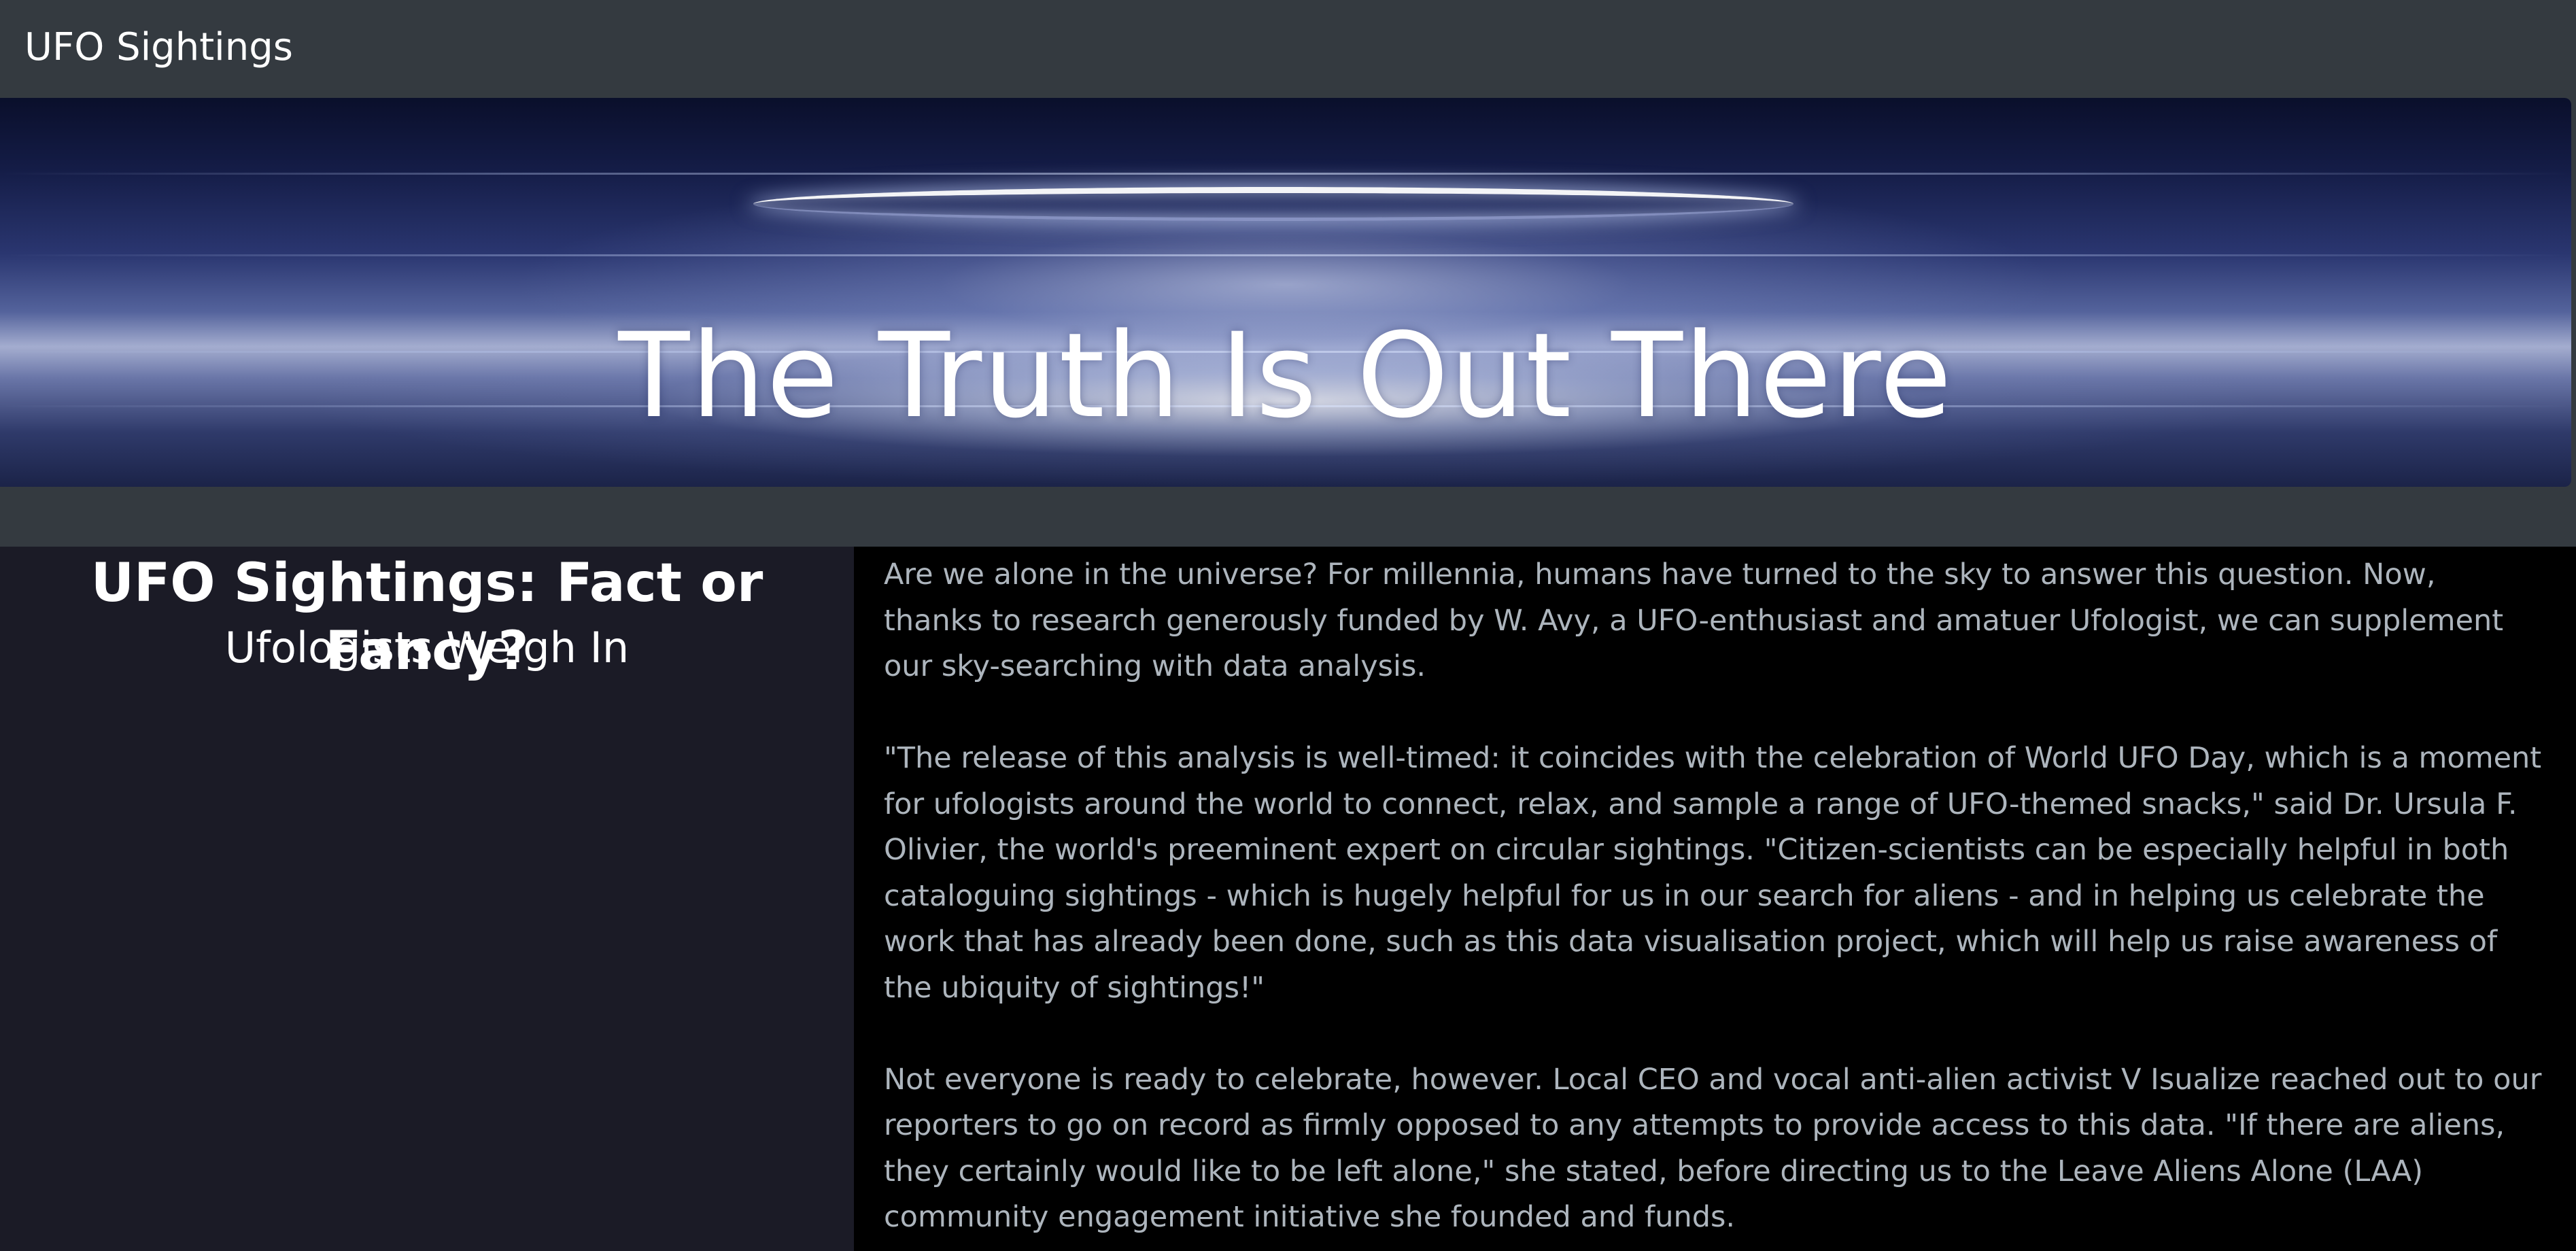  I want to click on sidebar-subtitle: Ufologists Weigh In, so click(427, 647).